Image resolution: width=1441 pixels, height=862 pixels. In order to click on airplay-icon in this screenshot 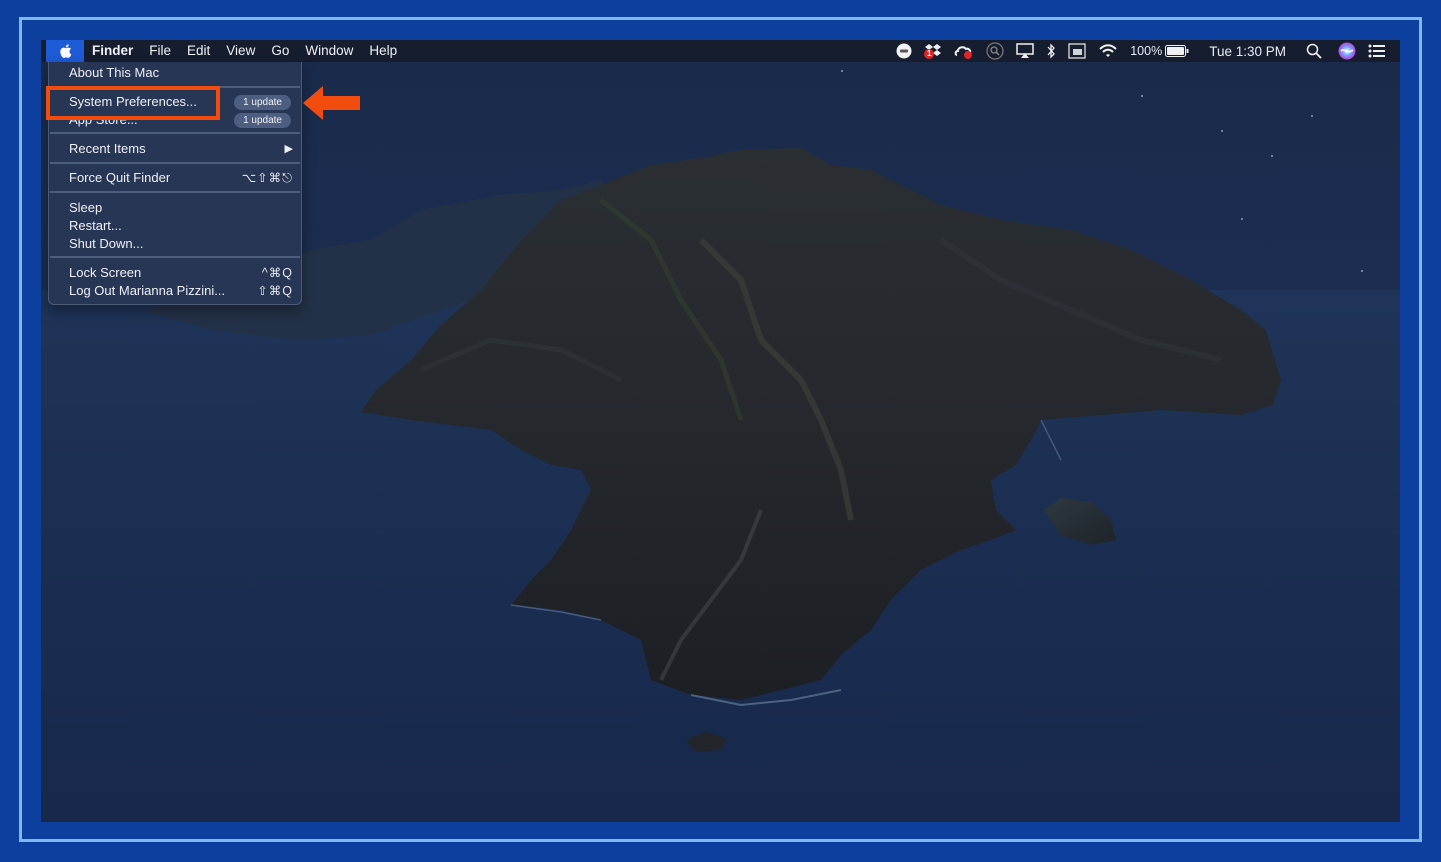, I will do `click(1025, 51)`.